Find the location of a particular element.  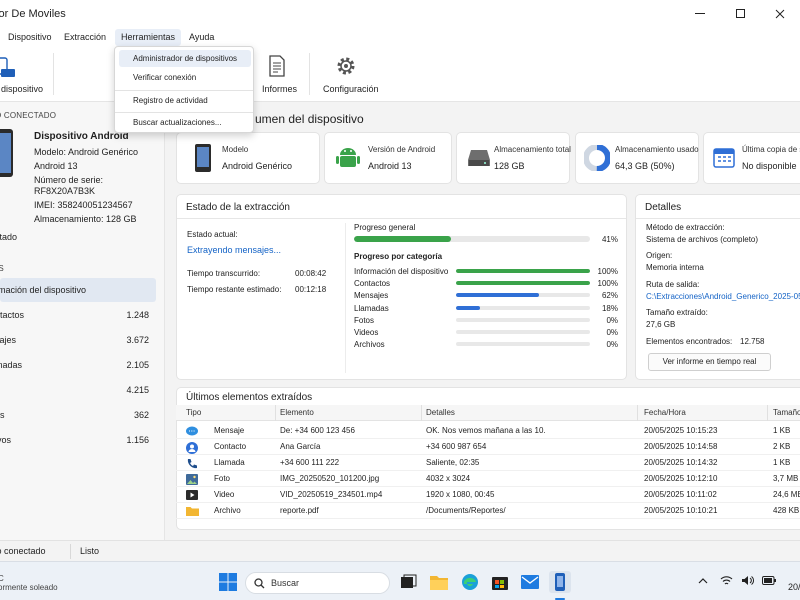

row-item: De: +34 600 123 456 is located at coordinates (317, 430).